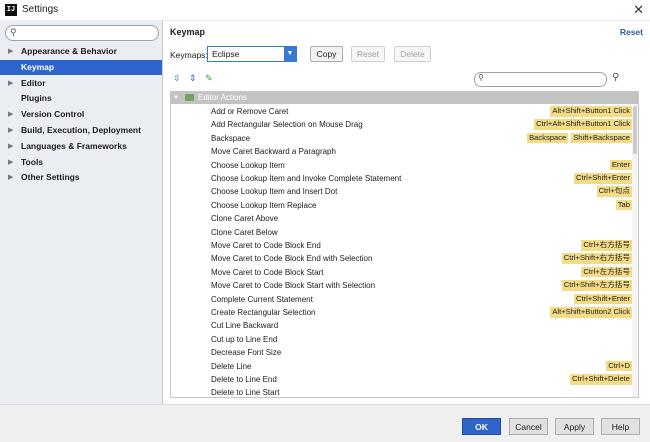 The width and height of the screenshot is (650, 442). I want to click on title-bar: IJ Settings ✕, so click(325, 10).